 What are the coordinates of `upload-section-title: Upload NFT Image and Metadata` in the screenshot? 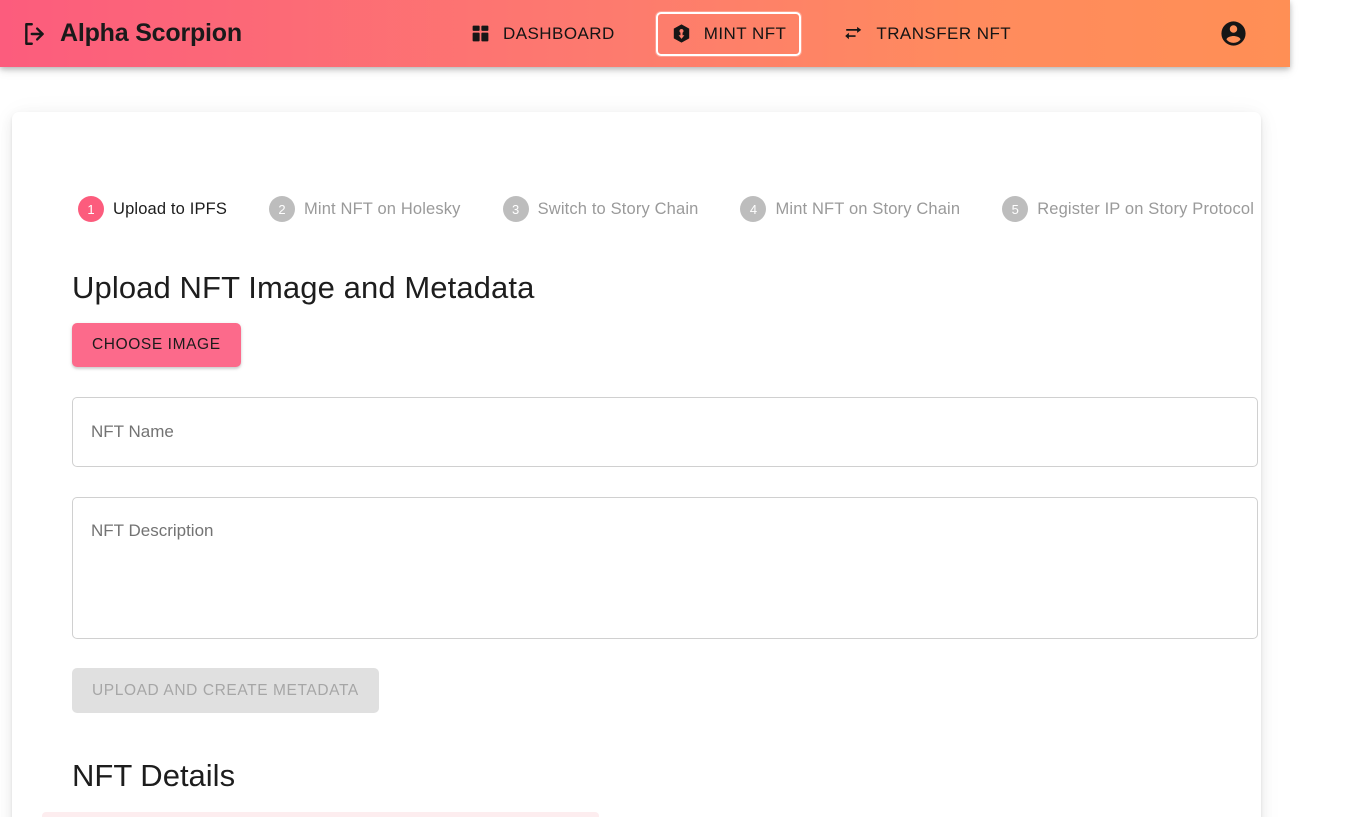 It's located at (303, 287).